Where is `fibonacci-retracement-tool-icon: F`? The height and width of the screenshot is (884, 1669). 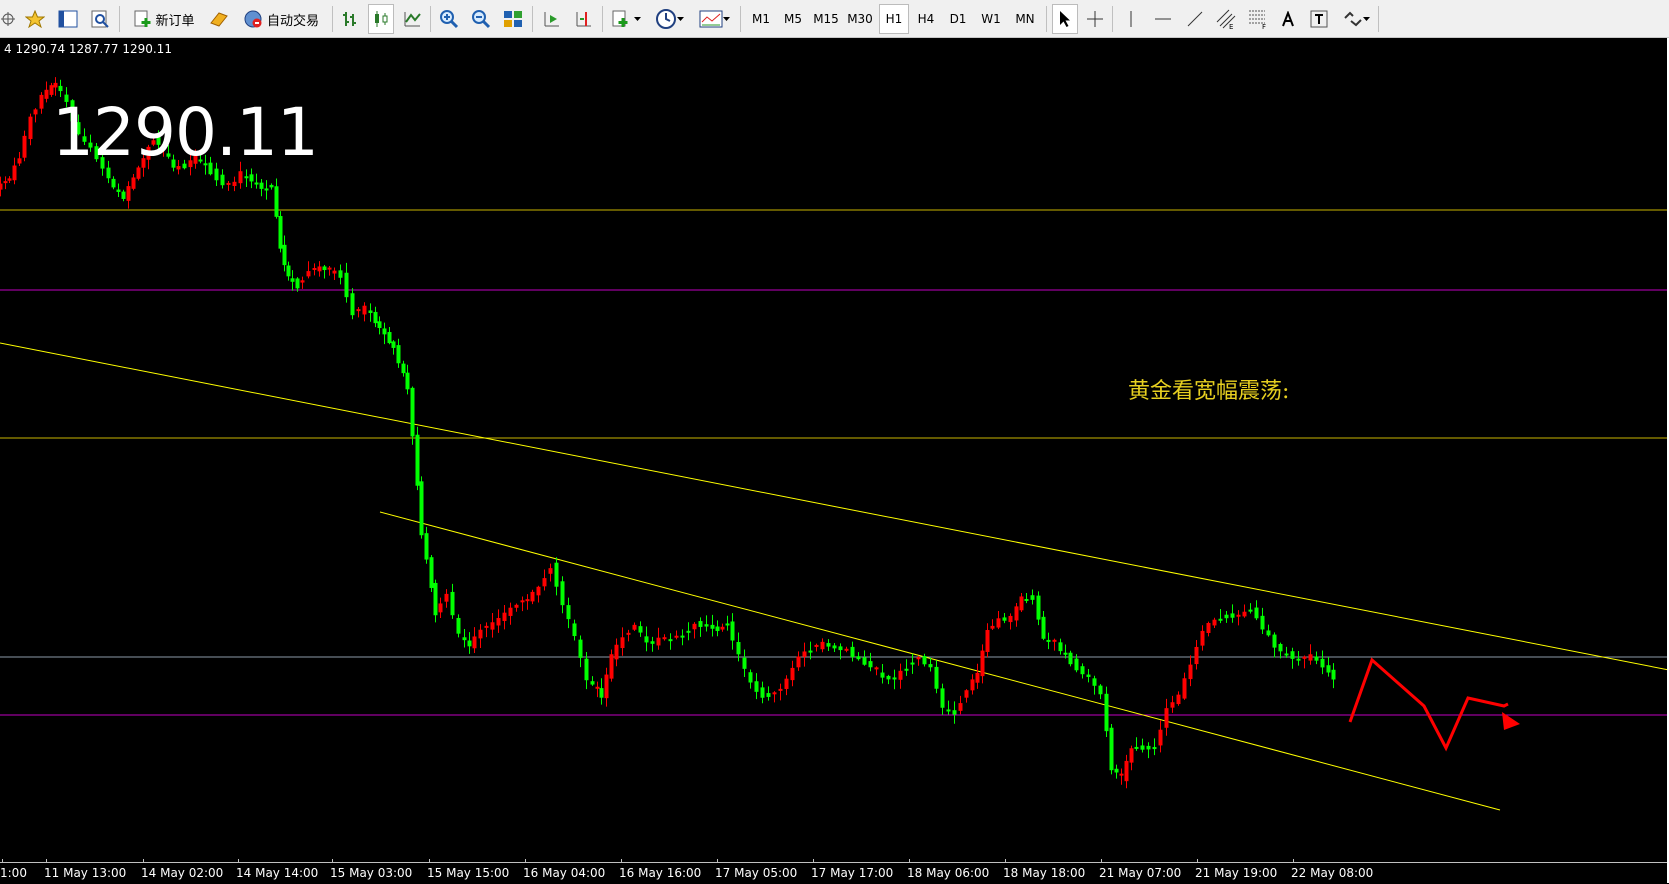
fibonacci-retracement-tool-icon: F is located at coordinates (1258, 19).